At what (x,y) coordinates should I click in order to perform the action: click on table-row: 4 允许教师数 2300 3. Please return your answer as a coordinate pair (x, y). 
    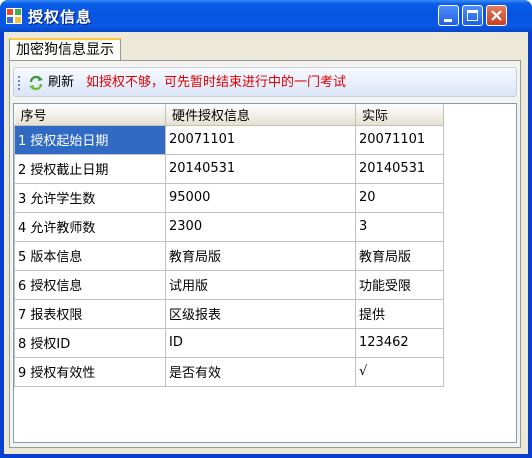
    Looking at the image, I should click on (229, 226).